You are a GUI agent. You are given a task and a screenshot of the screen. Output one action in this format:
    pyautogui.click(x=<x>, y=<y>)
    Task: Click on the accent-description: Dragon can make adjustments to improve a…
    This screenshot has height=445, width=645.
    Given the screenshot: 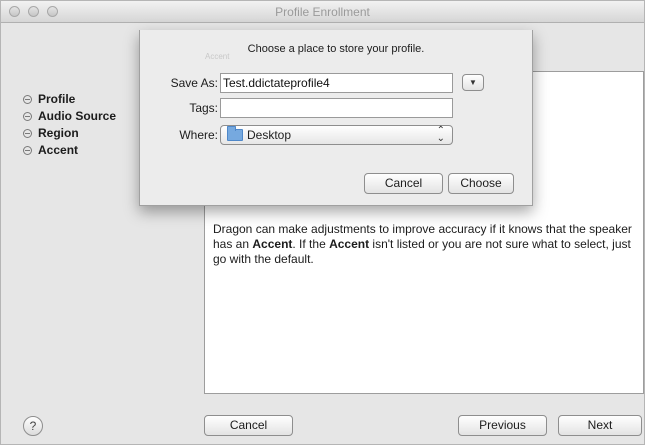 What is the action you would take?
    pyautogui.click(x=423, y=244)
    